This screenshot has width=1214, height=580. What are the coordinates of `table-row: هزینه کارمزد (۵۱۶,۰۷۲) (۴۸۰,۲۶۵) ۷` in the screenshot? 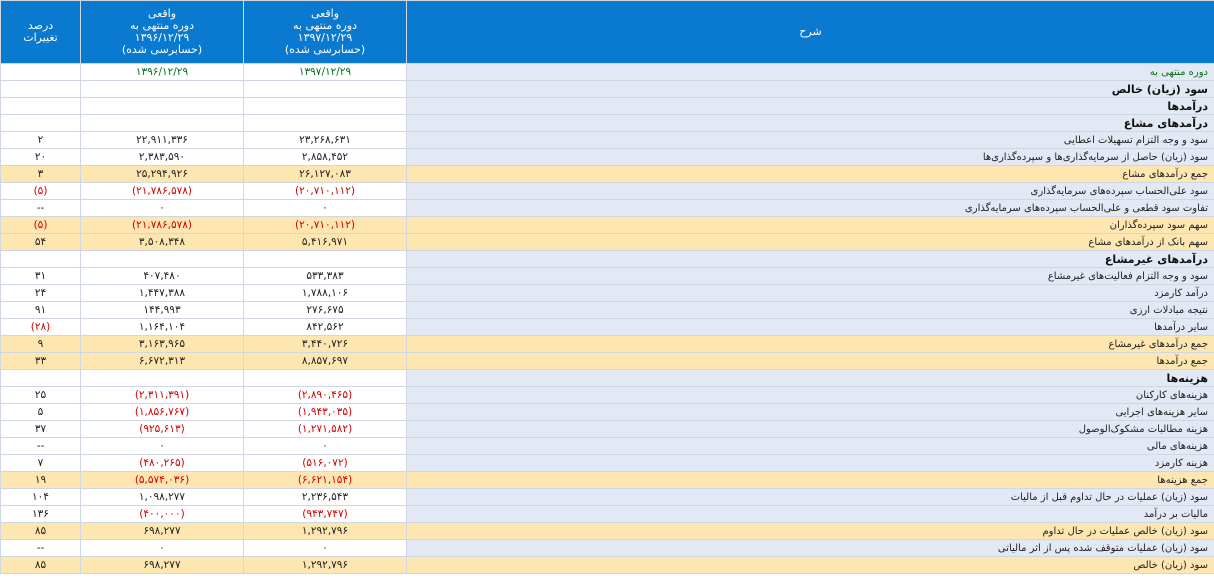 It's located at (607, 463).